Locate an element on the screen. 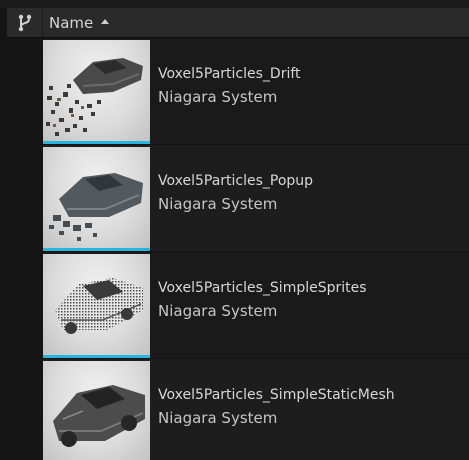 Image resolution: width=469 pixels, height=460 pixels. asset-name: Voxel5Particles_SimpleStaticMesh is located at coordinates (276, 395).